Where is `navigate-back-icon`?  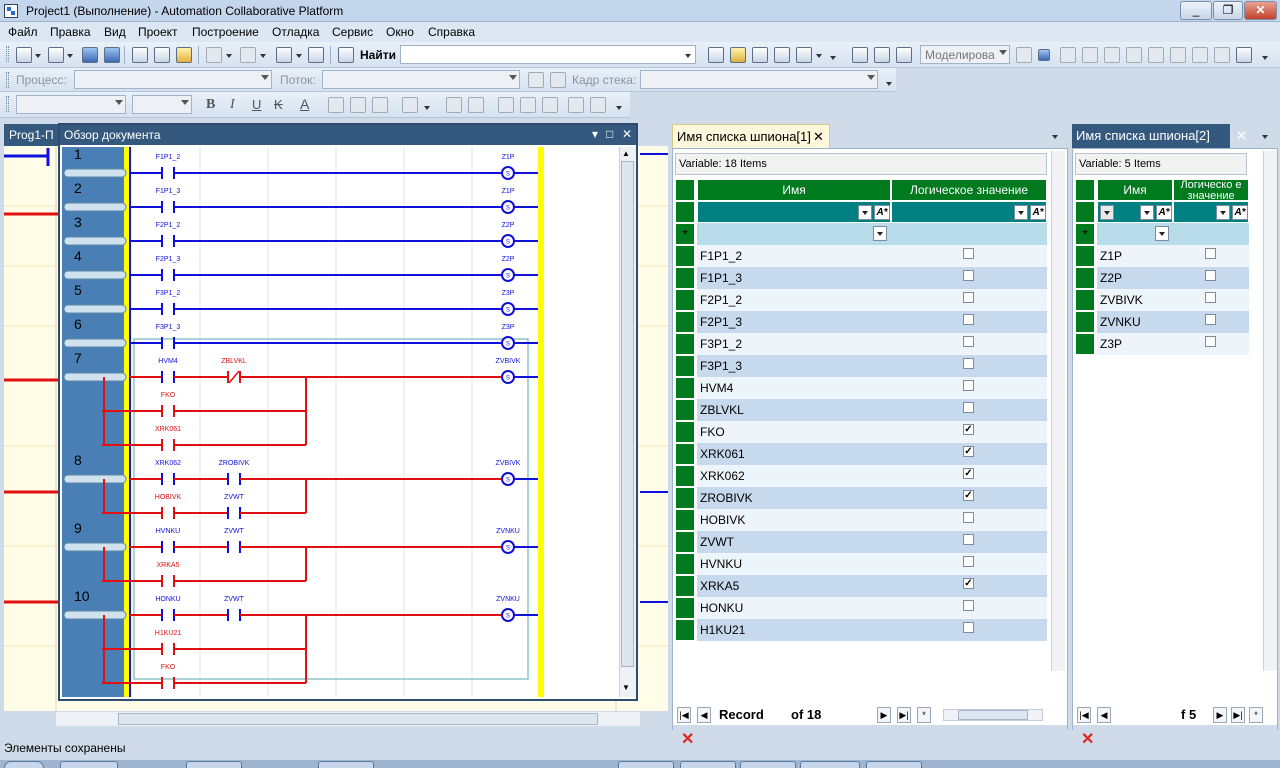
navigate-back-icon is located at coordinates (284, 55).